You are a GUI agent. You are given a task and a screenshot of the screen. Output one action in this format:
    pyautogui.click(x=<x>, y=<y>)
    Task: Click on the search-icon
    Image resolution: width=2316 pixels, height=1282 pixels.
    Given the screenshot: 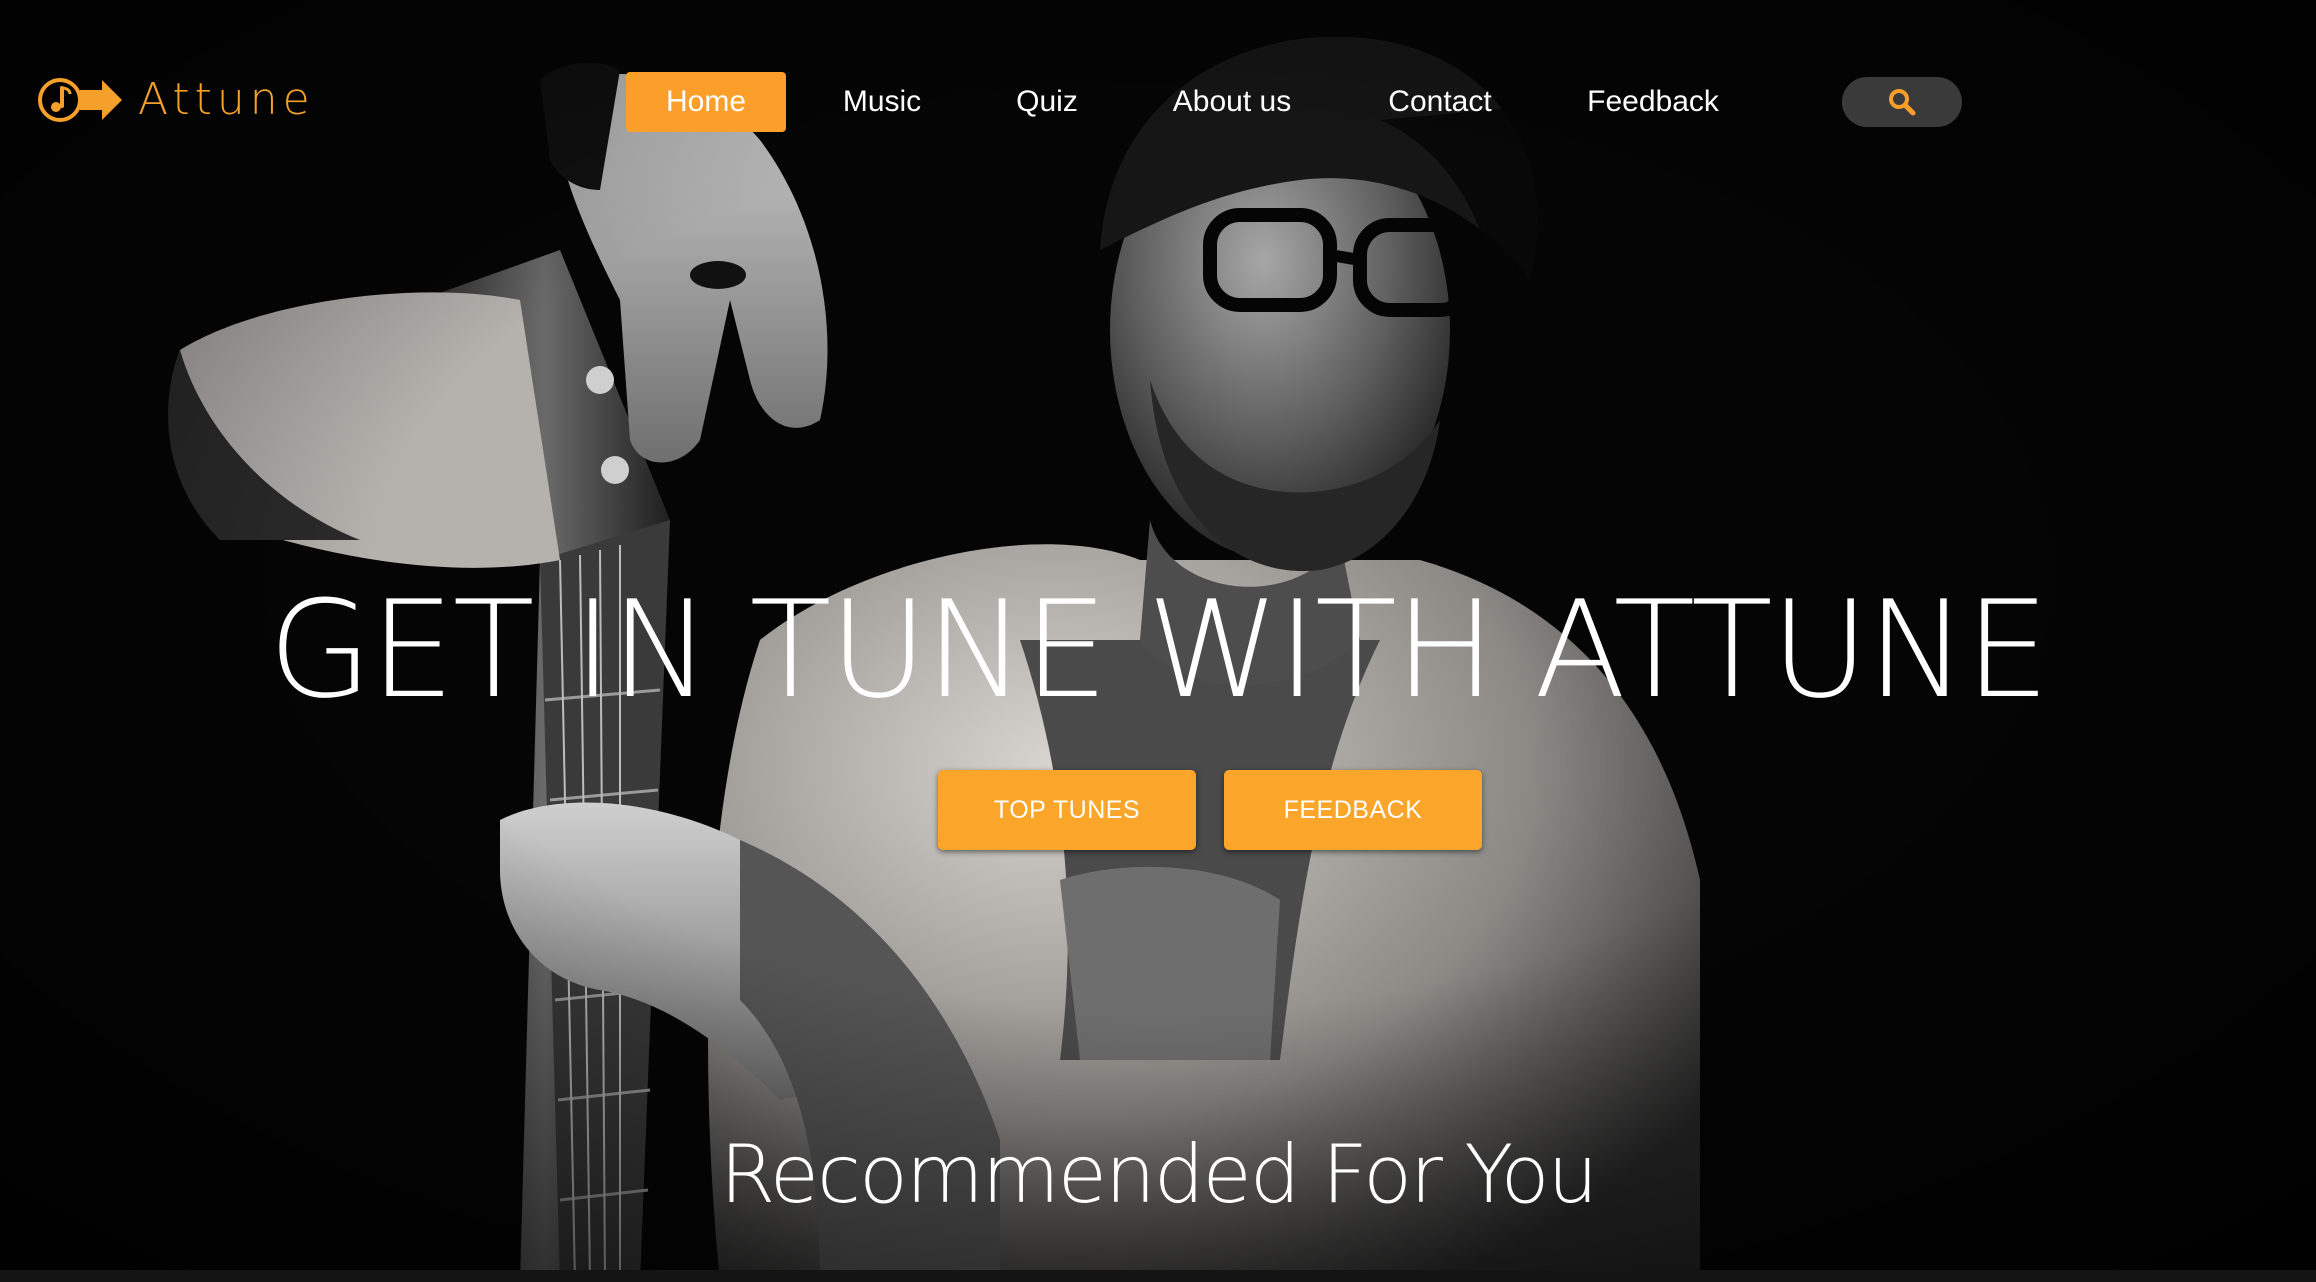 What is the action you would take?
    pyautogui.click(x=1902, y=102)
    